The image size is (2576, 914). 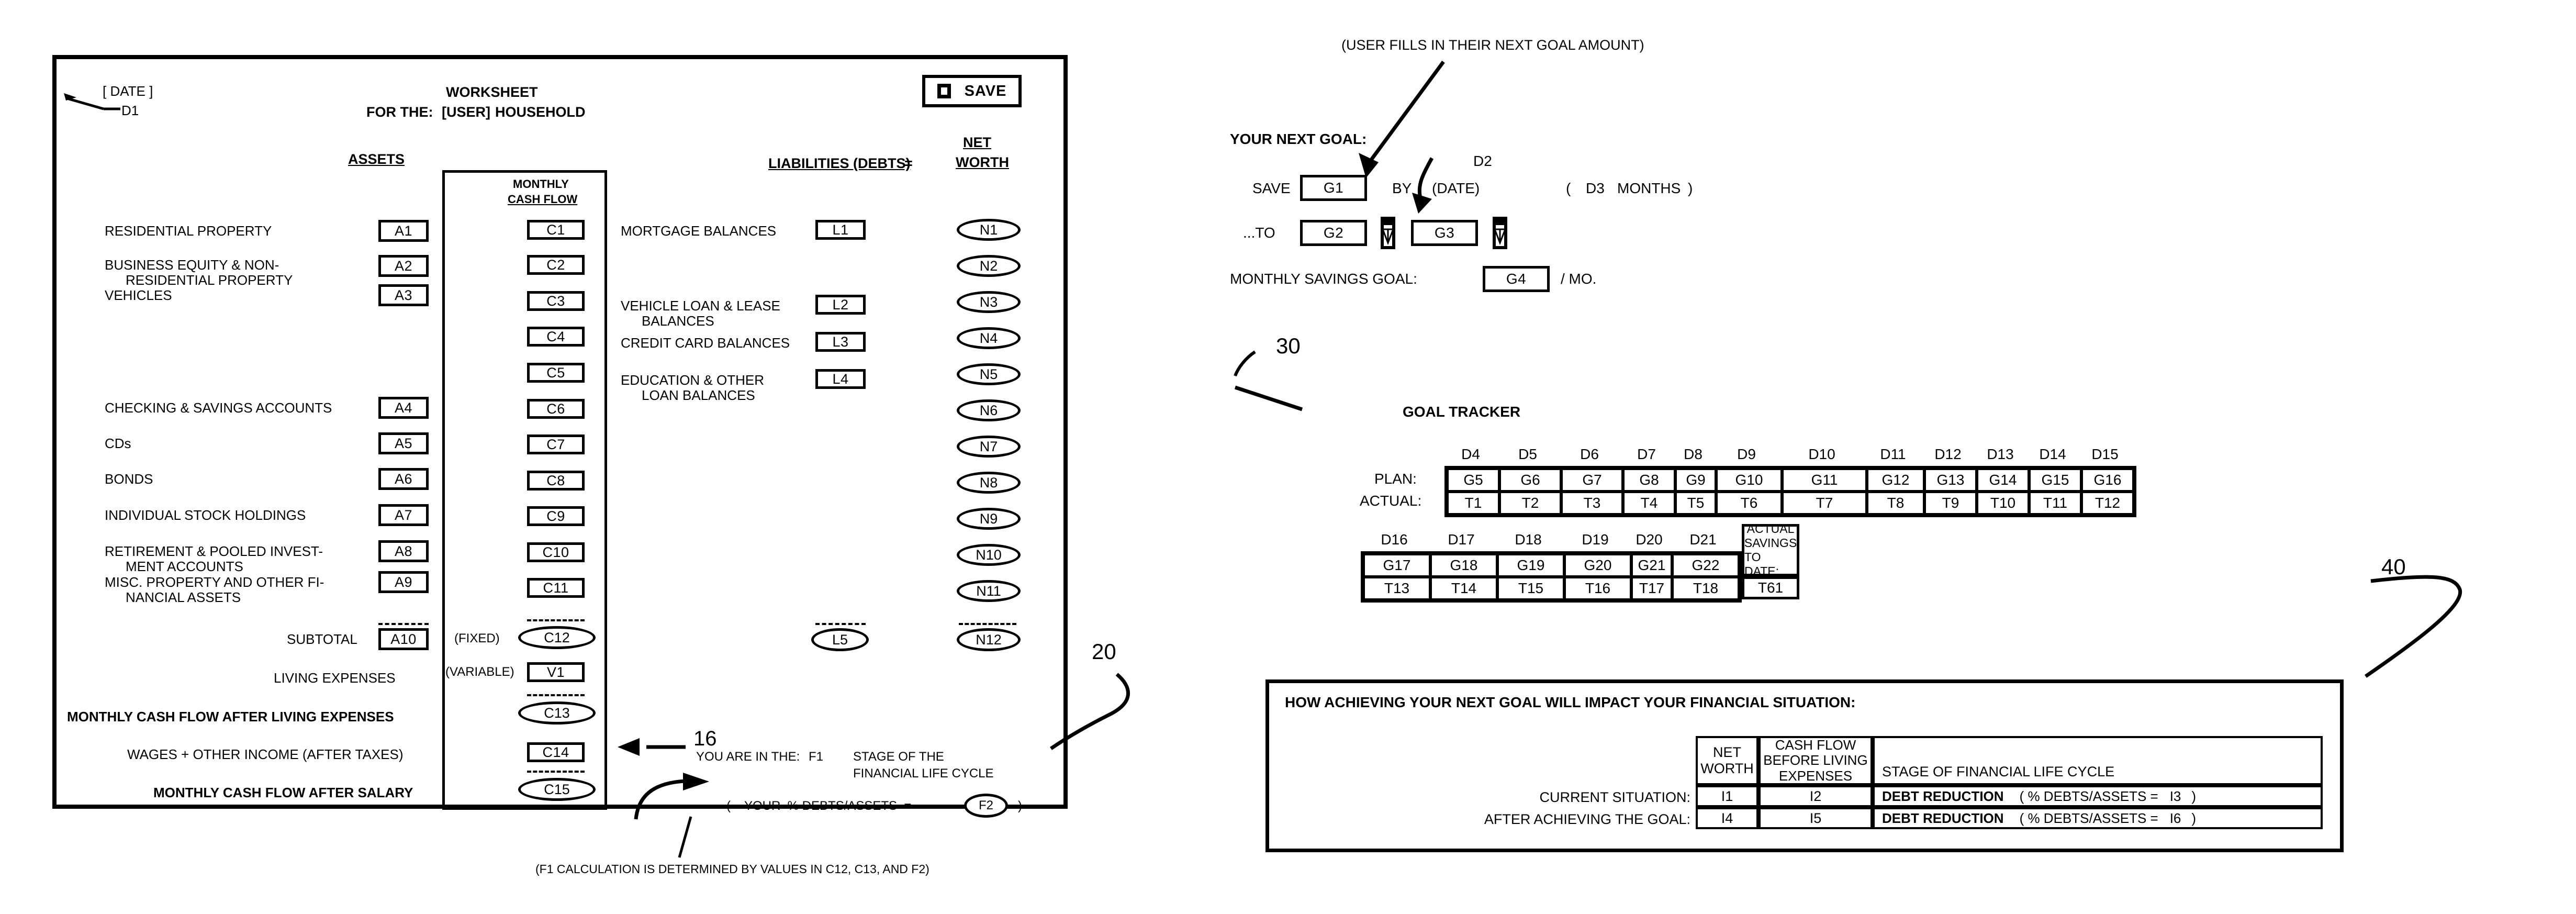 I want to click on goal-field-g3: G3, so click(x=1444, y=233).